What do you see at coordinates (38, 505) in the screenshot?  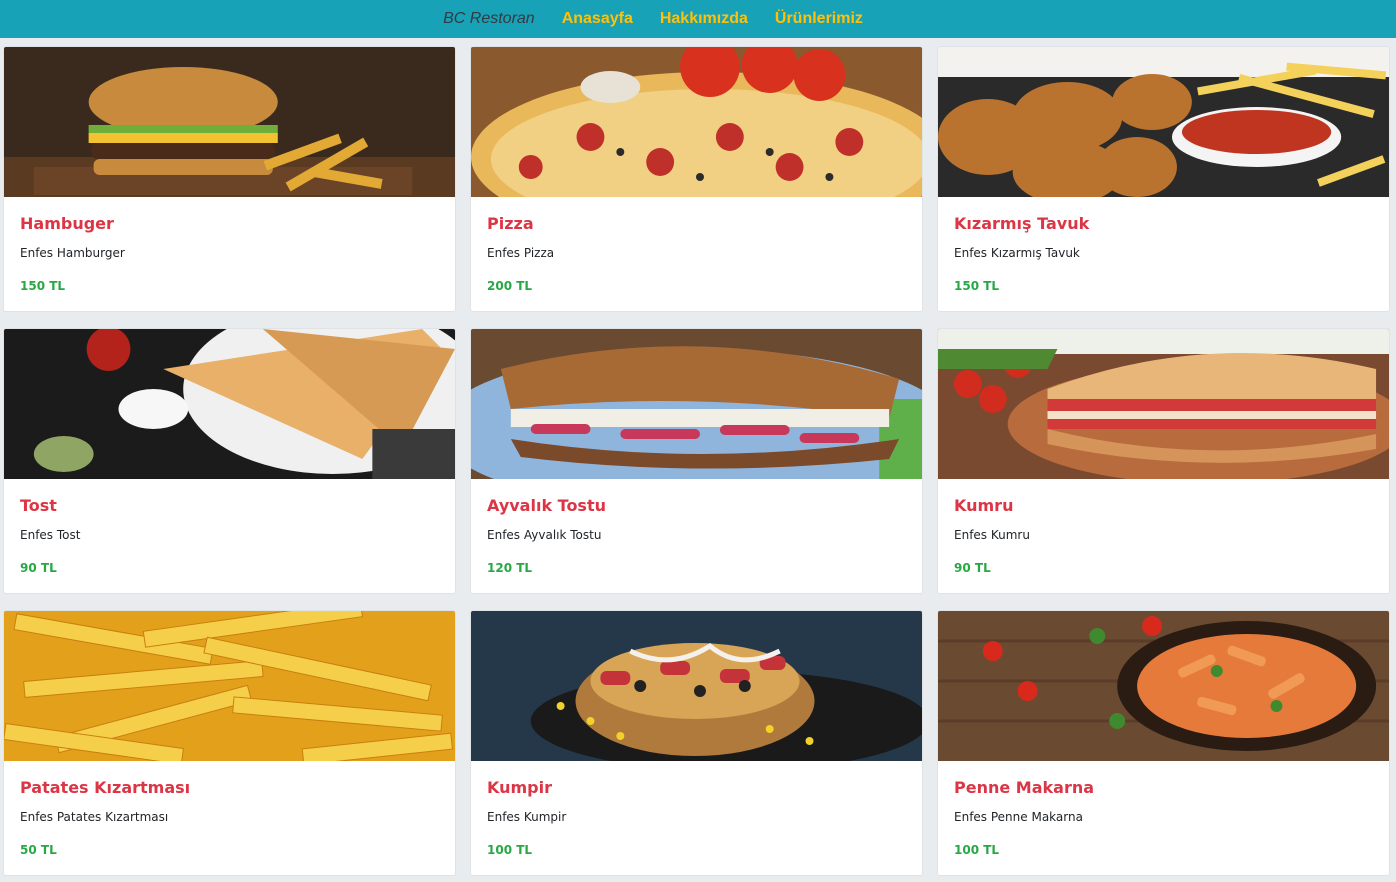 I see `product-name: Tost` at bounding box center [38, 505].